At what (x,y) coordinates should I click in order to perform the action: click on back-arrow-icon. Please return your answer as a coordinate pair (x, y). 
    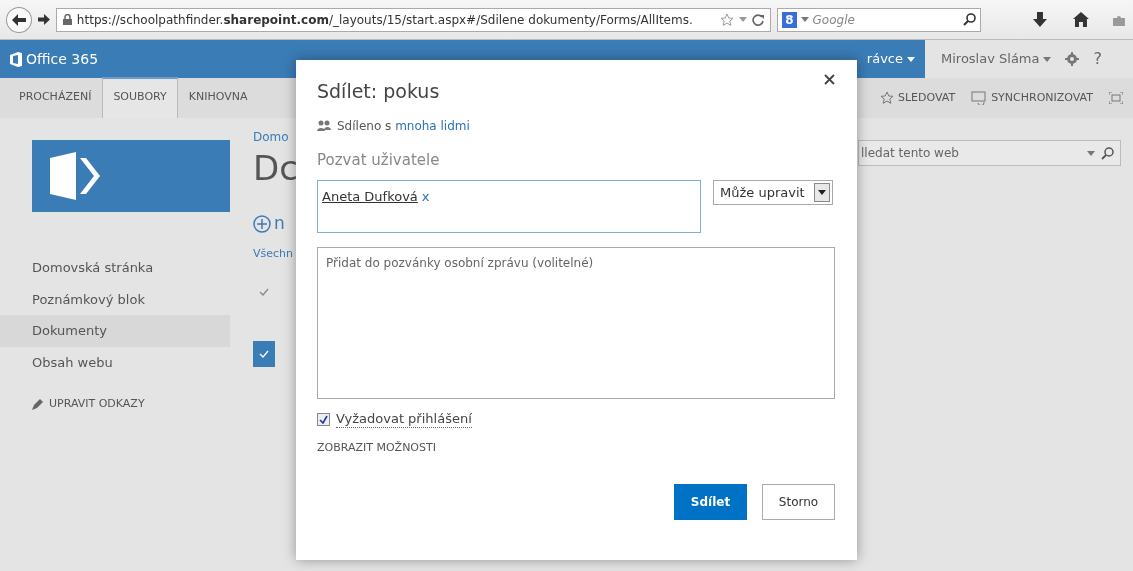
    Looking at the image, I should click on (18, 19).